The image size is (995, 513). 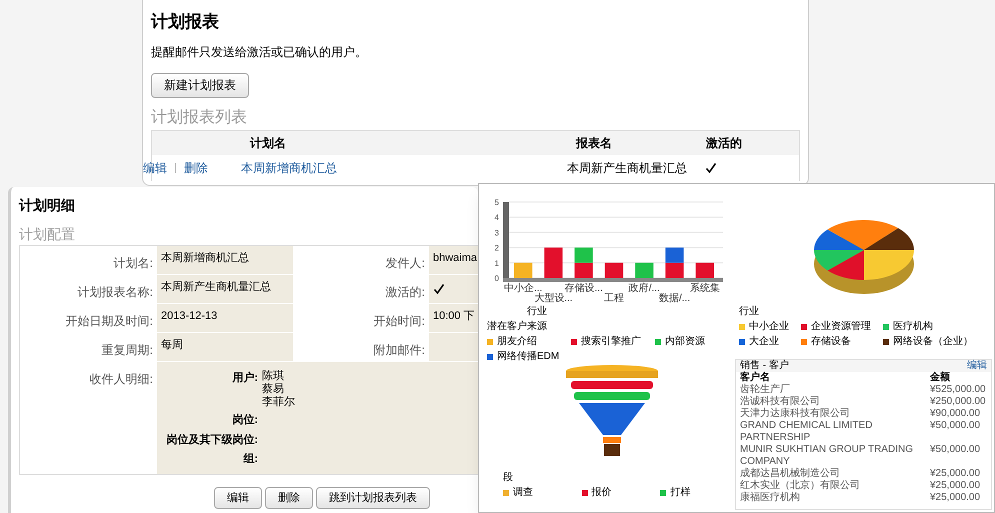 What do you see at coordinates (764, 341) in the screenshot?
I see `legend-label: 大企业` at bounding box center [764, 341].